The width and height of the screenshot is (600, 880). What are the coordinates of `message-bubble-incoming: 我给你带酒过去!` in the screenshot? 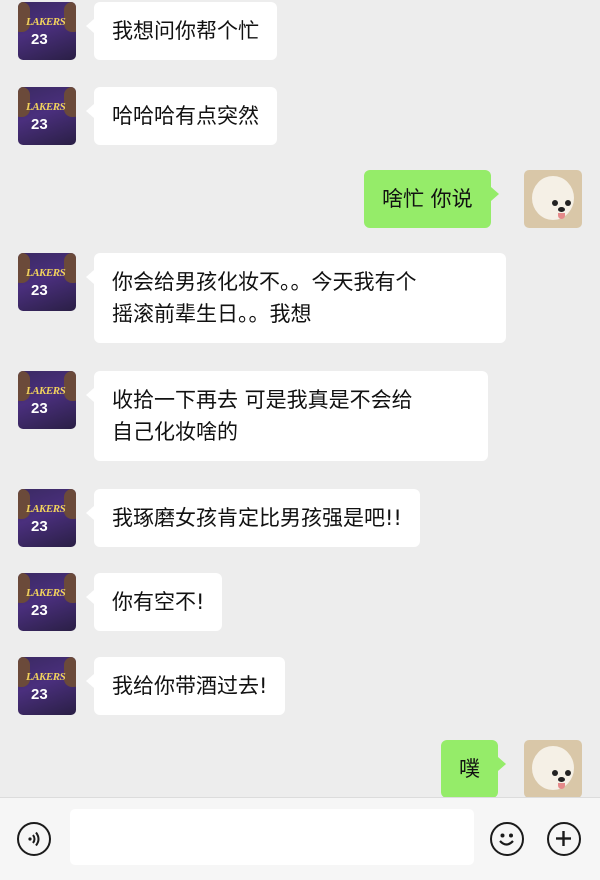 It's located at (185, 686).